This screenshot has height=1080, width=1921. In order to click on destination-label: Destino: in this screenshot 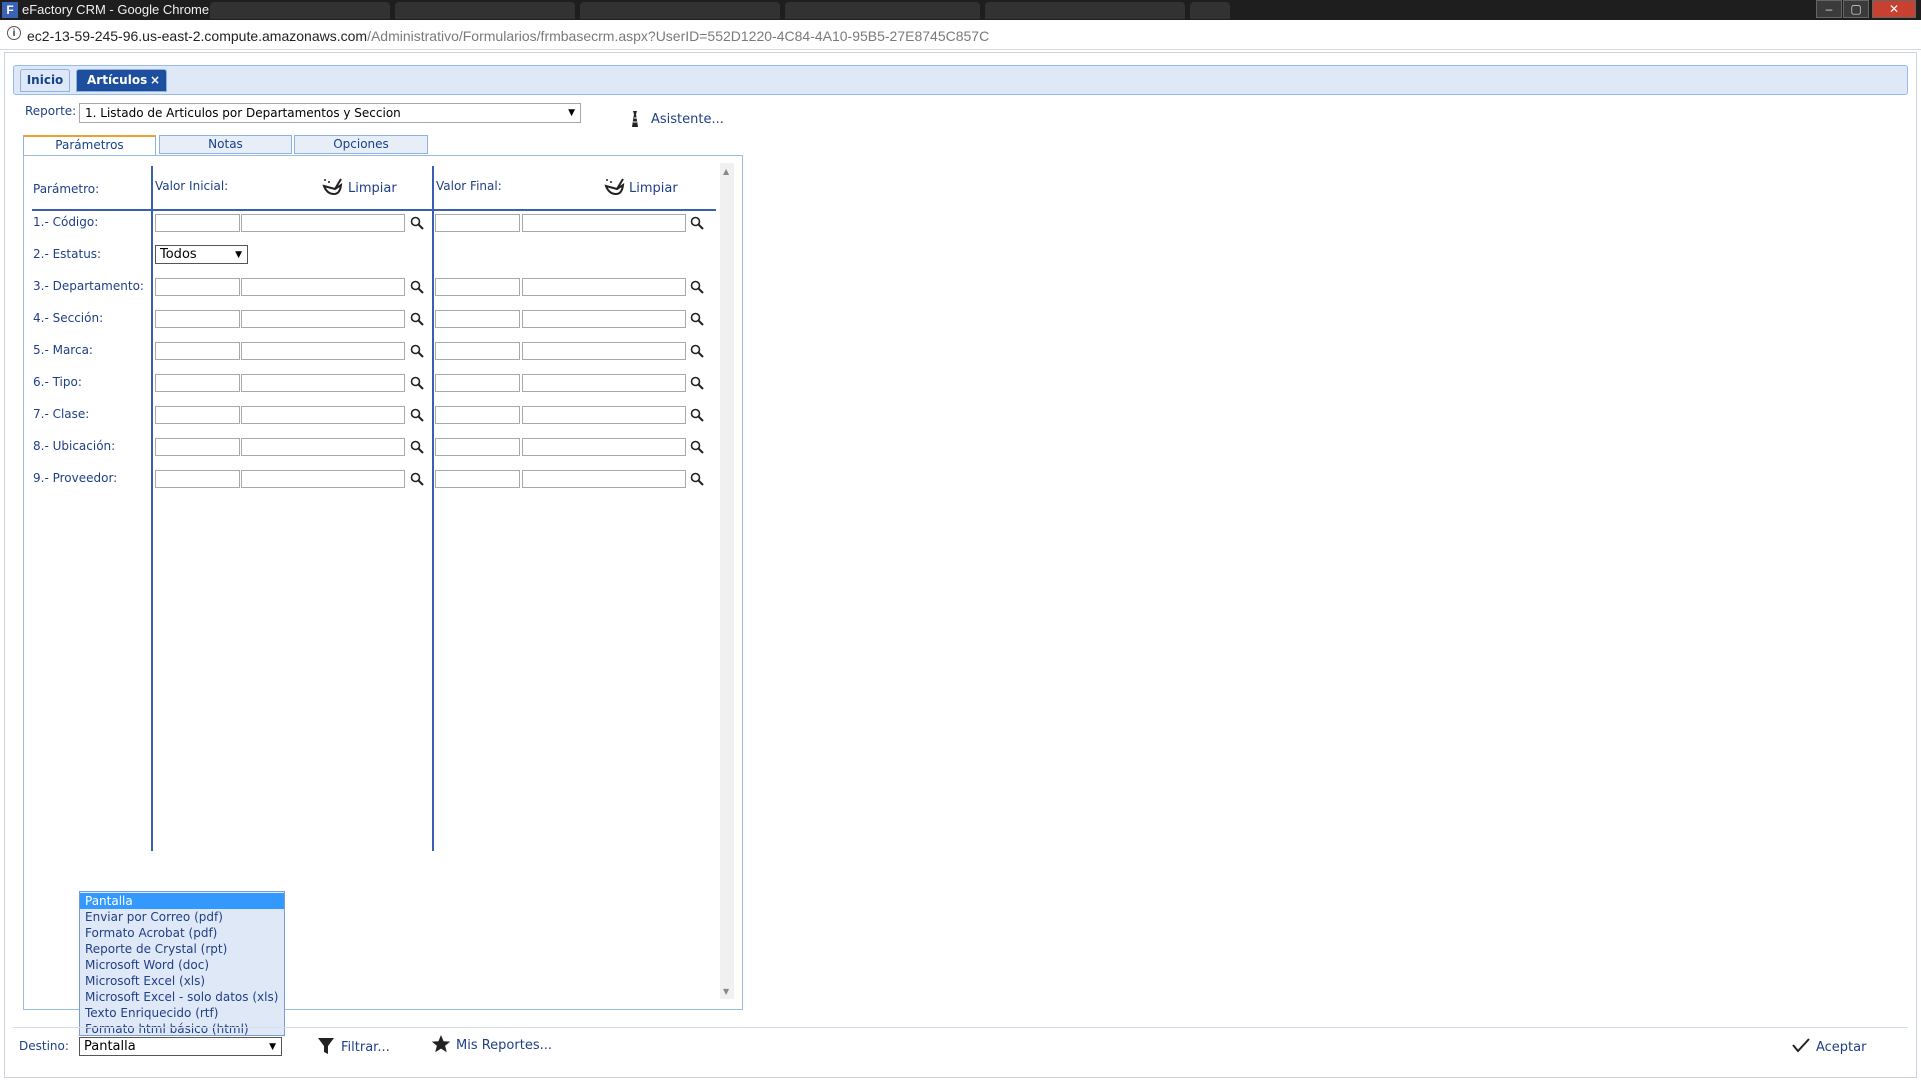, I will do `click(44, 1046)`.